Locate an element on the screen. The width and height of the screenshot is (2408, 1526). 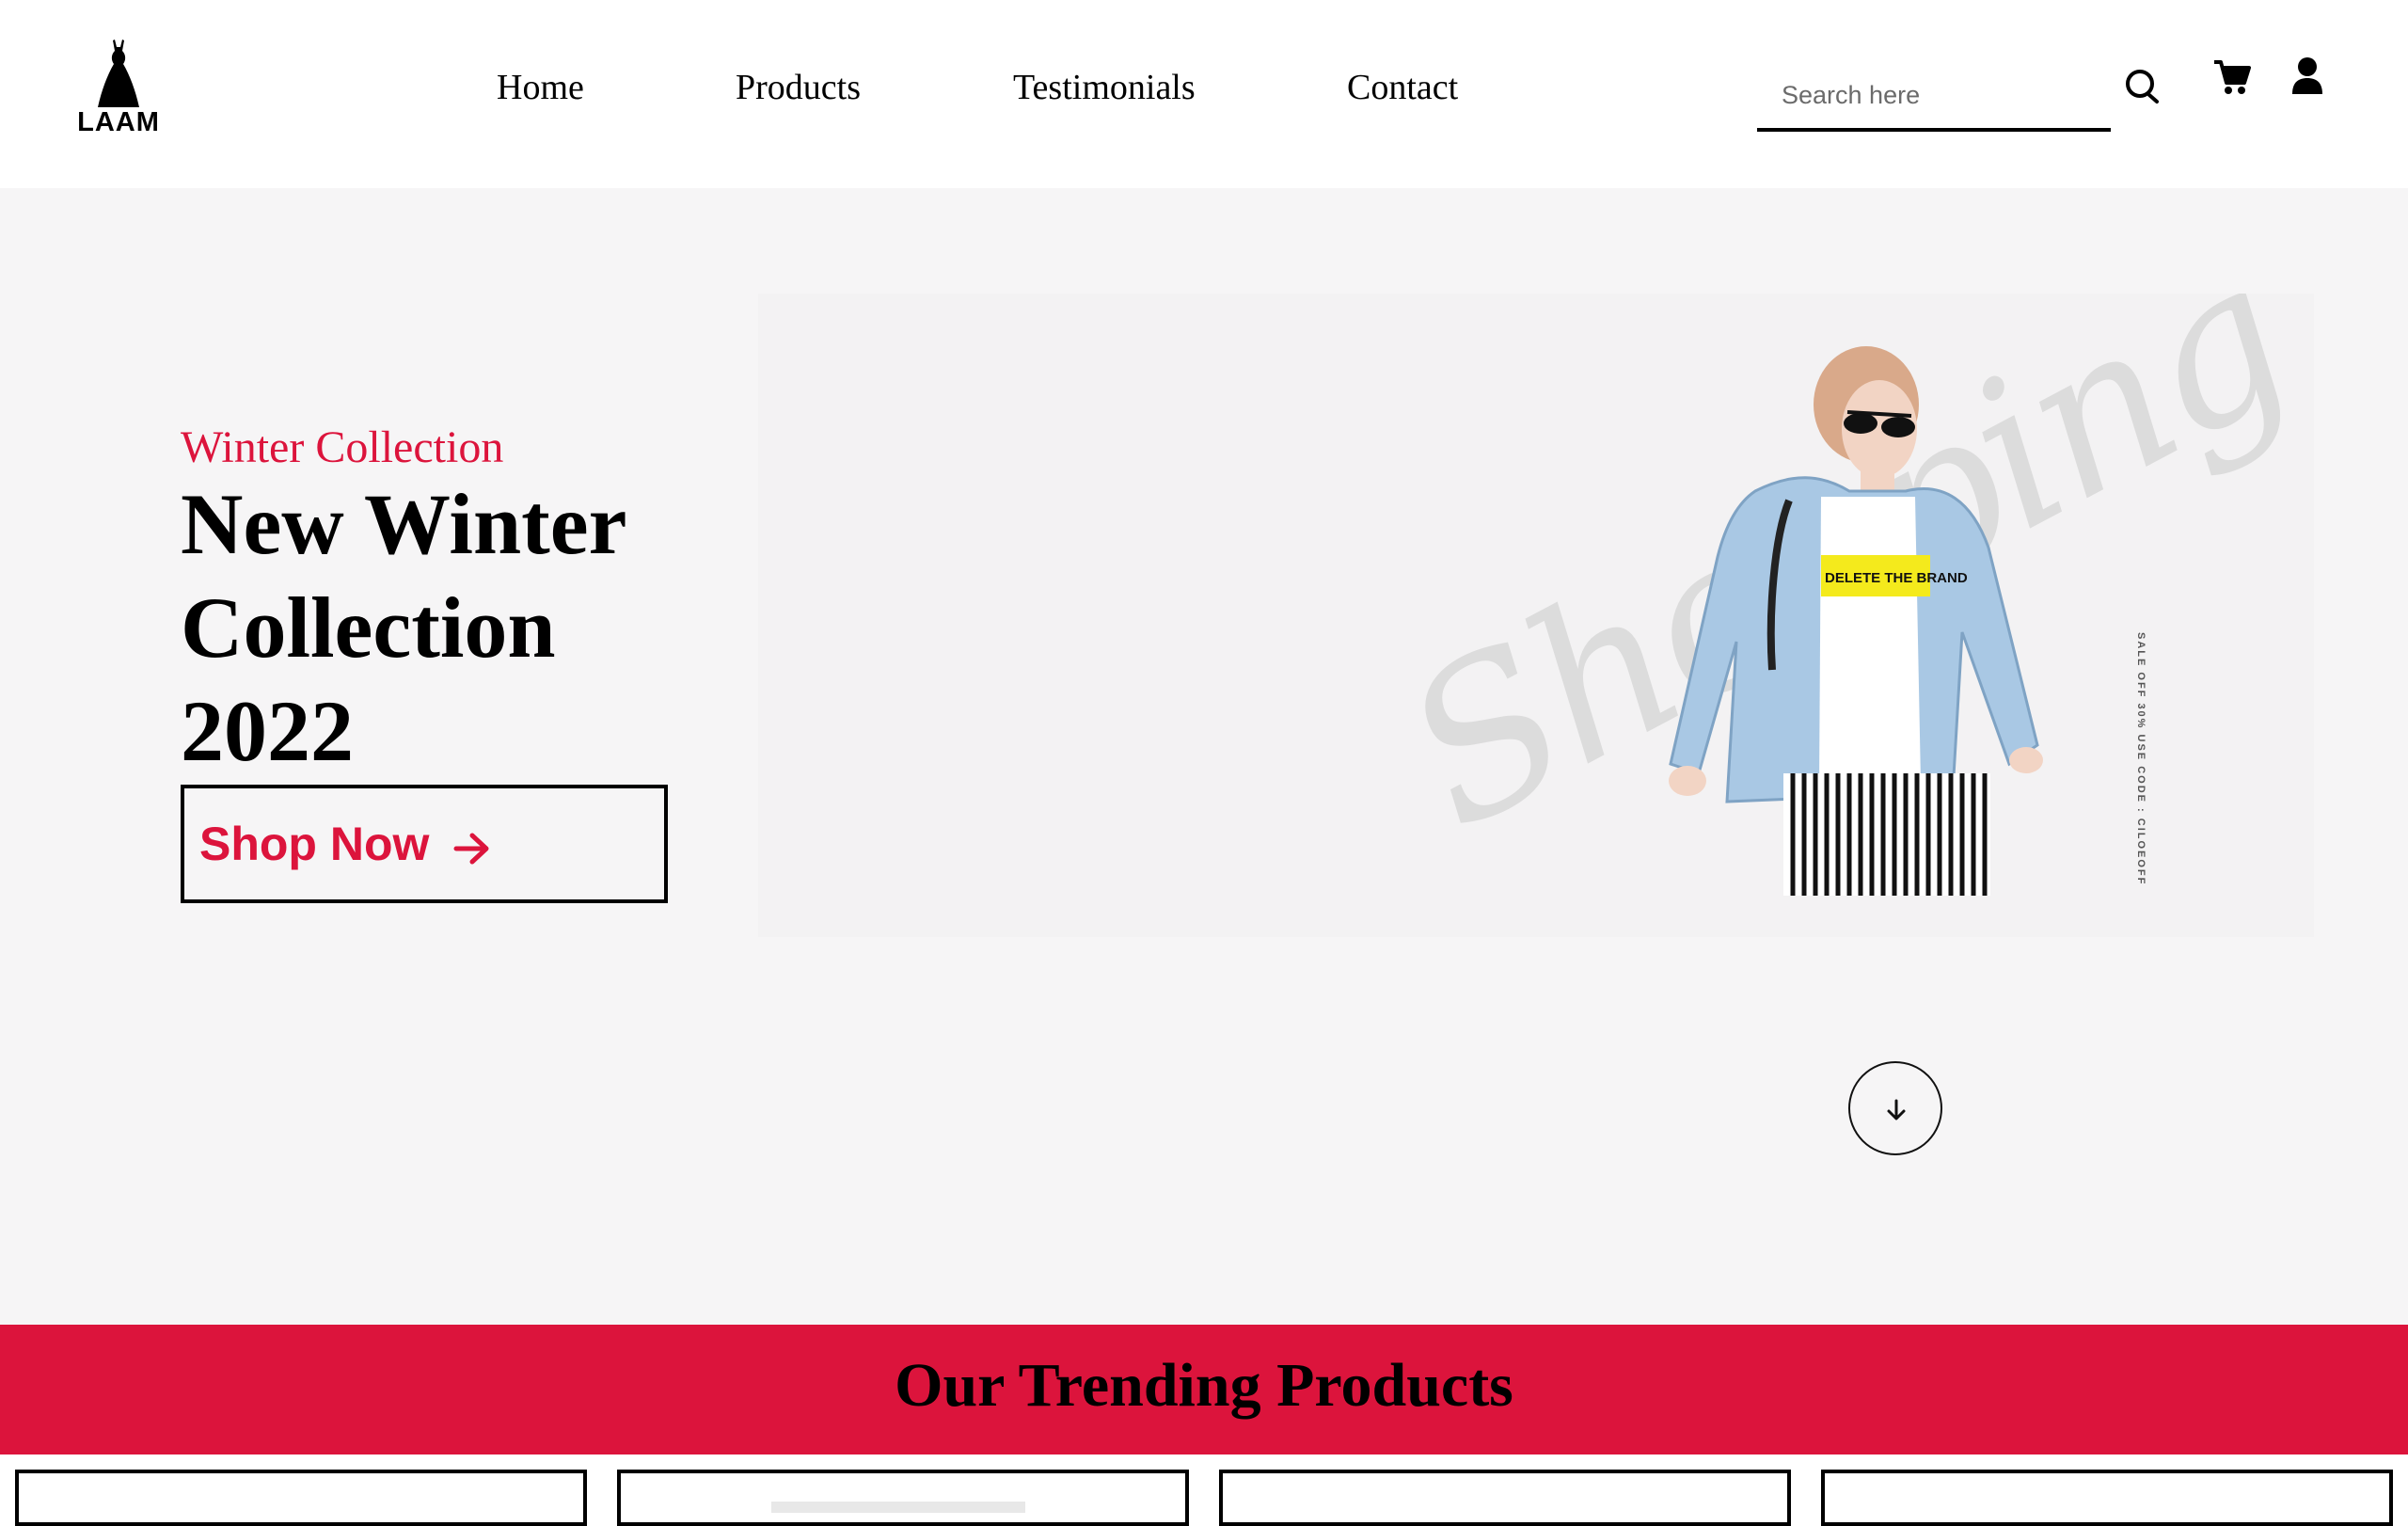
trending-title: Our Trending Products is located at coordinates (1204, 1386).